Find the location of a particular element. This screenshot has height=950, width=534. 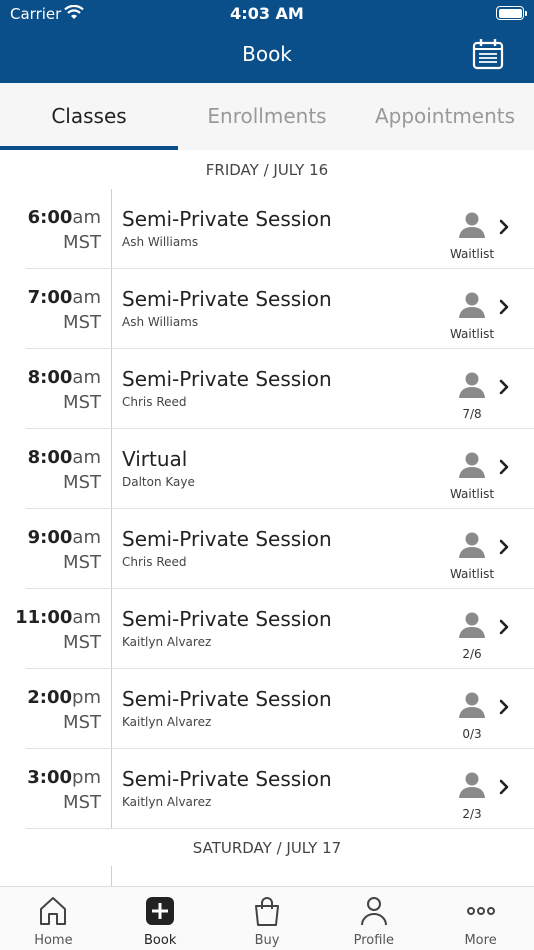

class-capacity: 2/6 is located at coordinates (472, 654).